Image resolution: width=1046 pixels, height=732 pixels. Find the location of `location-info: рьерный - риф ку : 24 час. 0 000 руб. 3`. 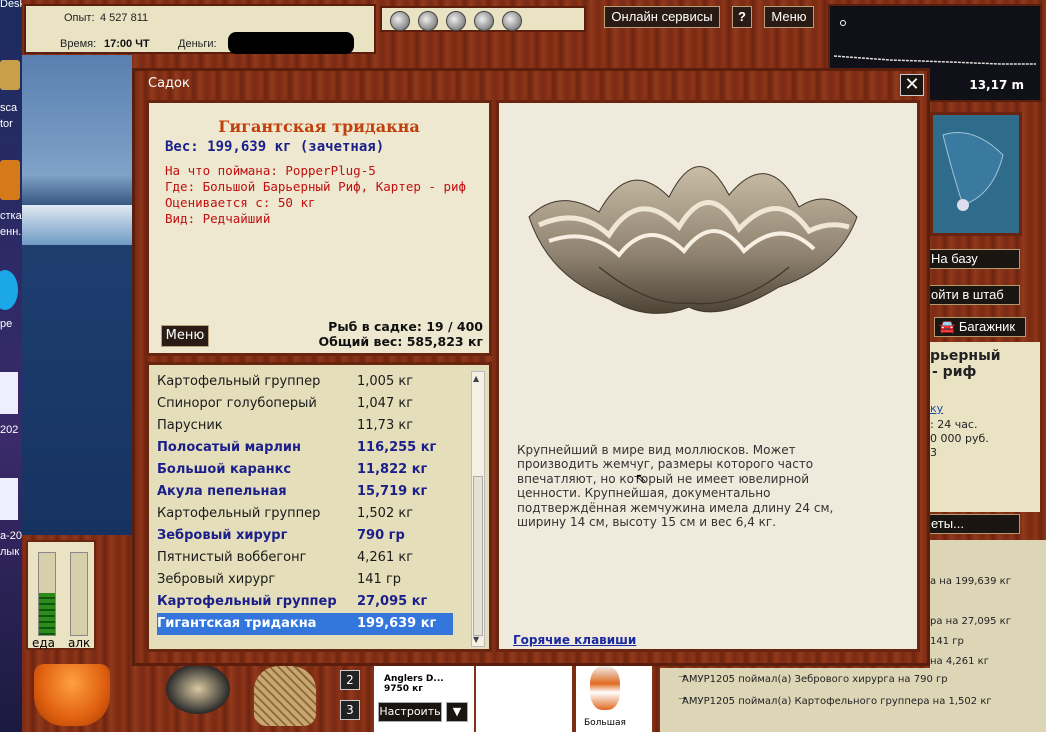

location-info: рьерный - риф ку : 24 час. 0 000 руб. 3 is located at coordinates (985, 427).